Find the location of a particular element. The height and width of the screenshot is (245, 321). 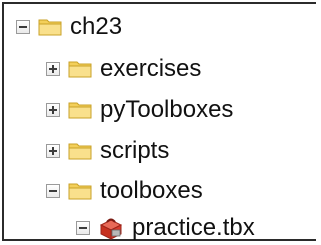

tree-node-toolboxes: toolboxes is located at coordinates (124, 191).